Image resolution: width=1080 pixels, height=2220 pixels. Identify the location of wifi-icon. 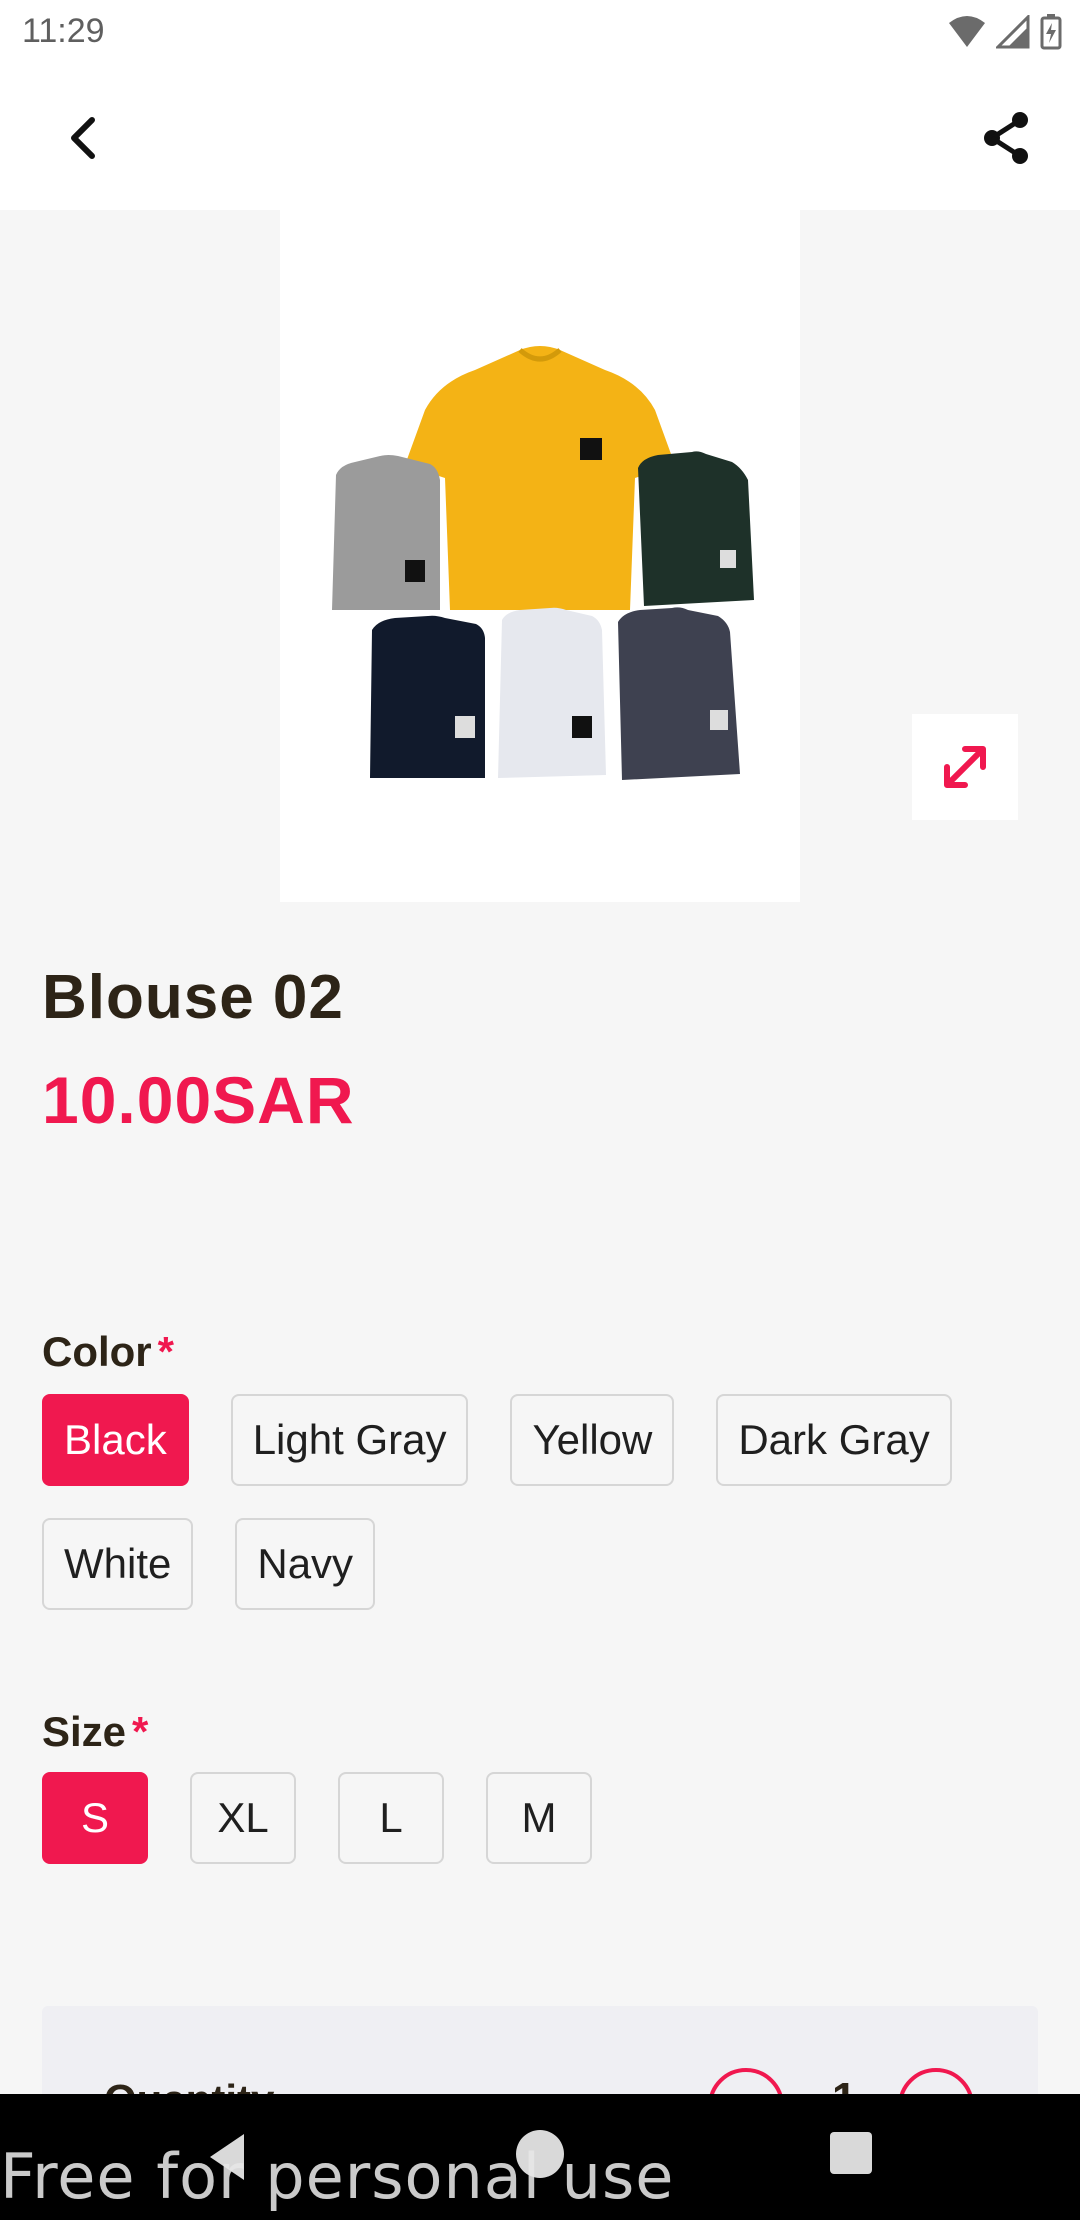
(967, 31).